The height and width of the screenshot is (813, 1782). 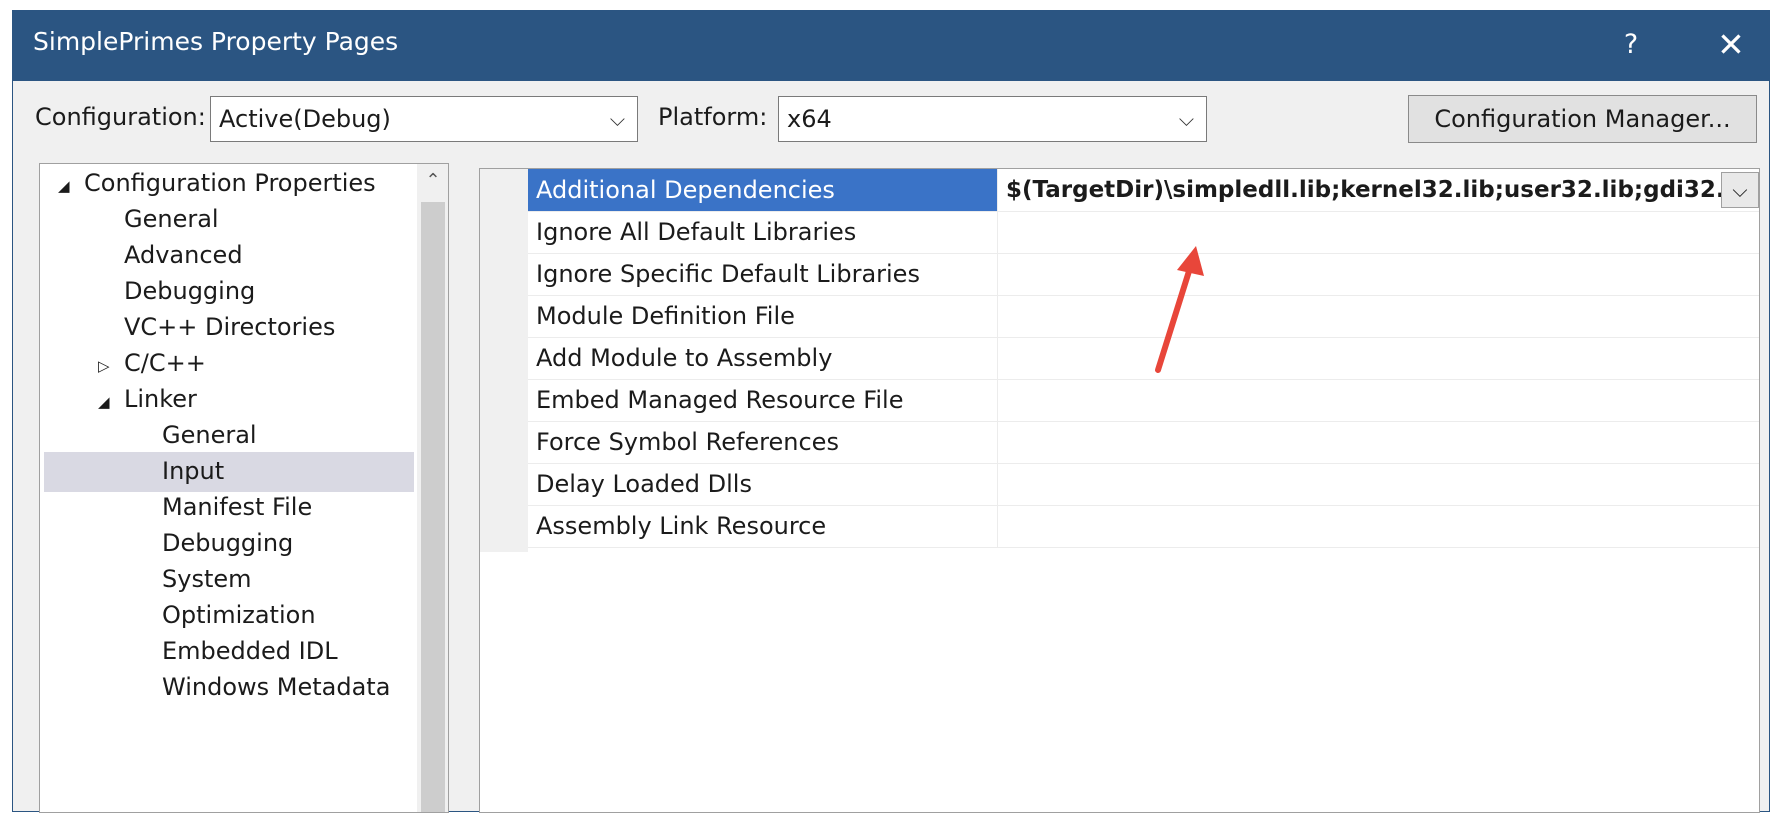 What do you see at coordinates (433, 507) in the screenshot?
I see `scrollbar-thumb` at bounding box center [433, 507].